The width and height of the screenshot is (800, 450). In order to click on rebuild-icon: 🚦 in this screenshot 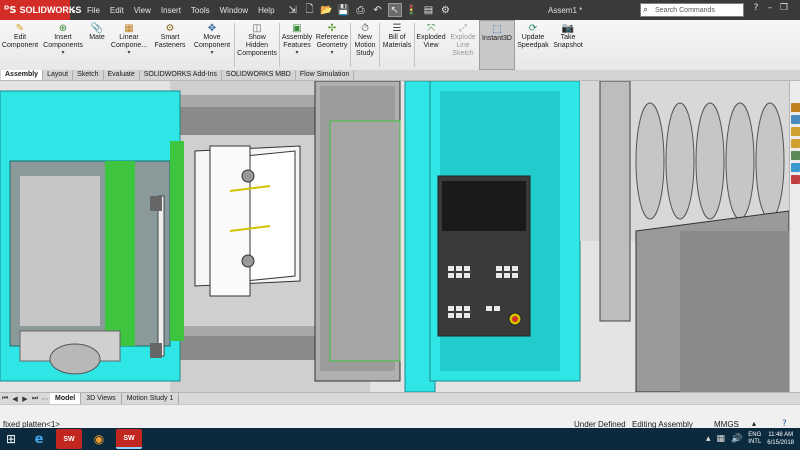, I will do `click(412, 10)`.